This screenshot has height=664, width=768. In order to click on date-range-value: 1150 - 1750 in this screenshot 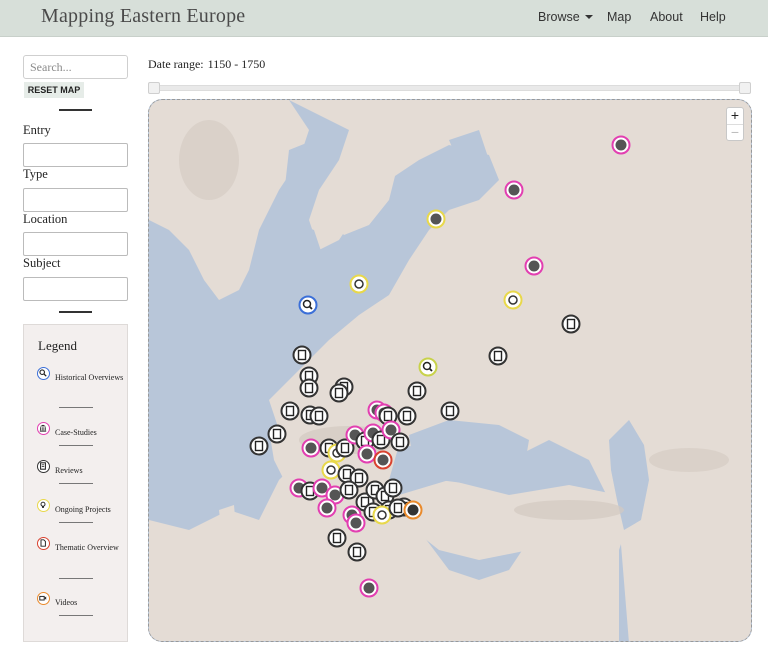, I will do `click(236, 64)`.